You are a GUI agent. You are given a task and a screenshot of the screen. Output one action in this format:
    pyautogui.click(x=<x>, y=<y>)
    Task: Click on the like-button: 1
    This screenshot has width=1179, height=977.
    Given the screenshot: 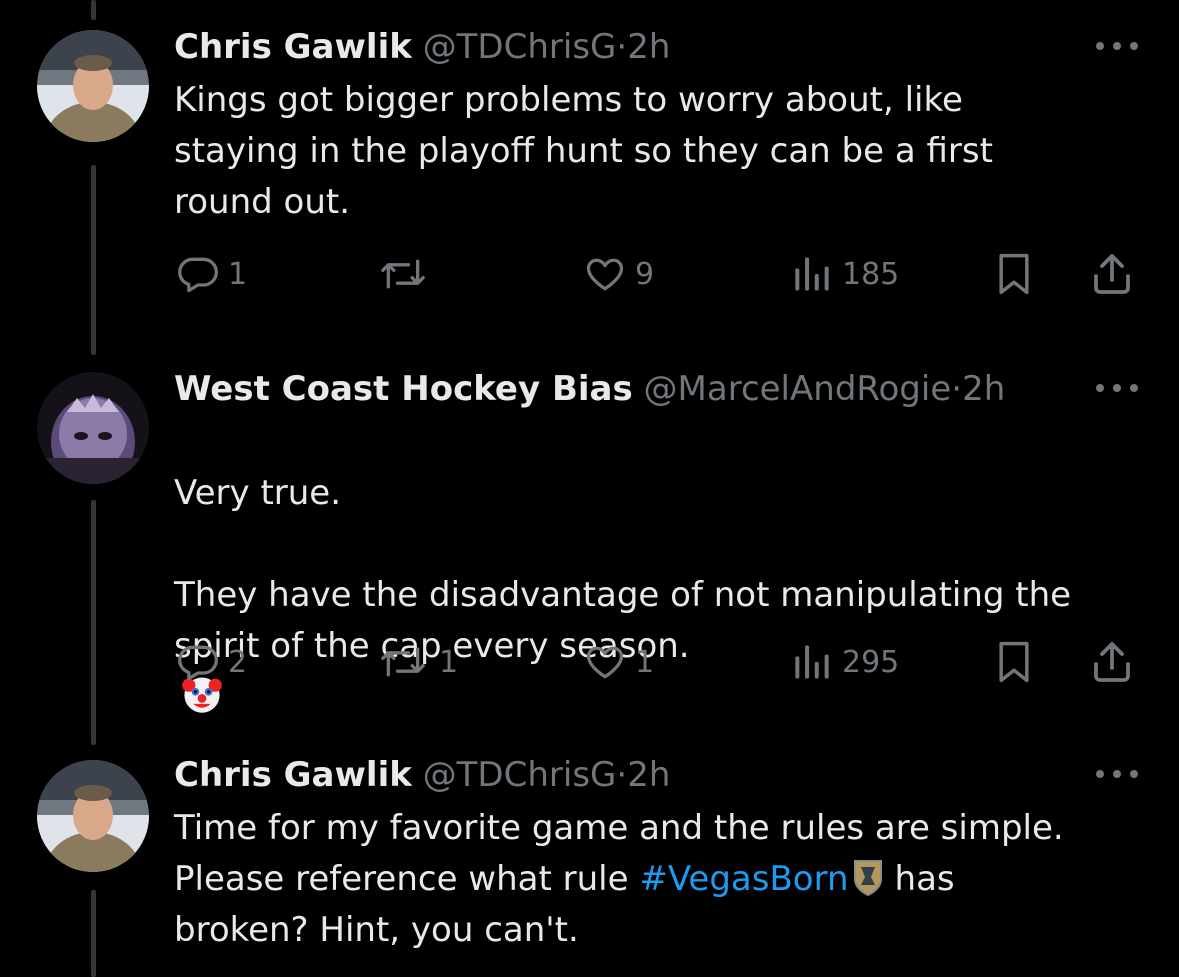 What is the action you would take?
    pyautogui.click(x=618, y=662)
    